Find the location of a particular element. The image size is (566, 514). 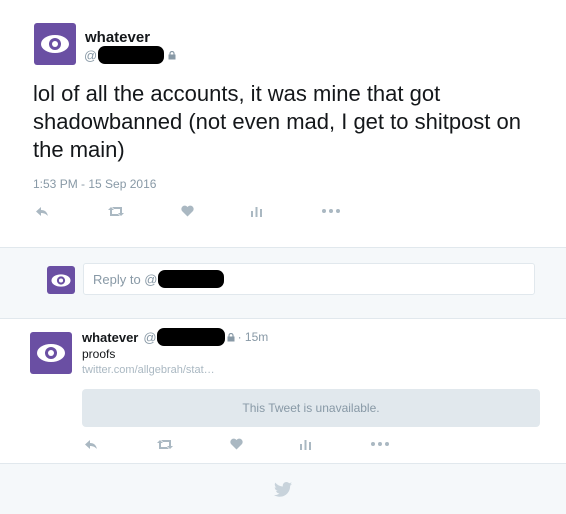

main-tweet-timestamp: 1:53 PM - 15 Sep 2016 is located at coordinates (94, 184).